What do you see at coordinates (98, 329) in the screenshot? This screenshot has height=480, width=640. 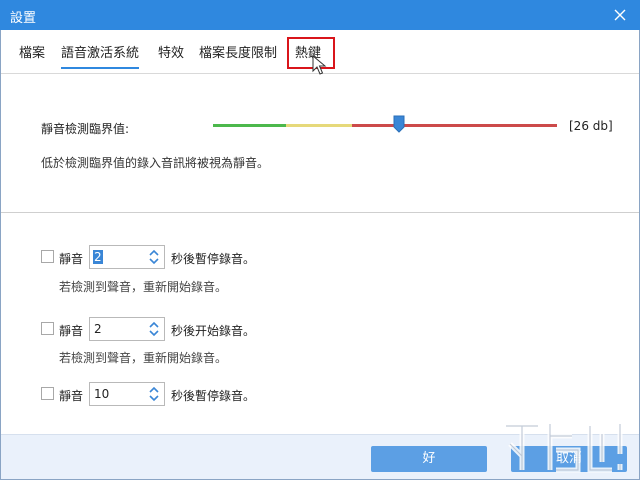 I see `rule-2-seconds-value: 2` at bounding box center [98, 329].